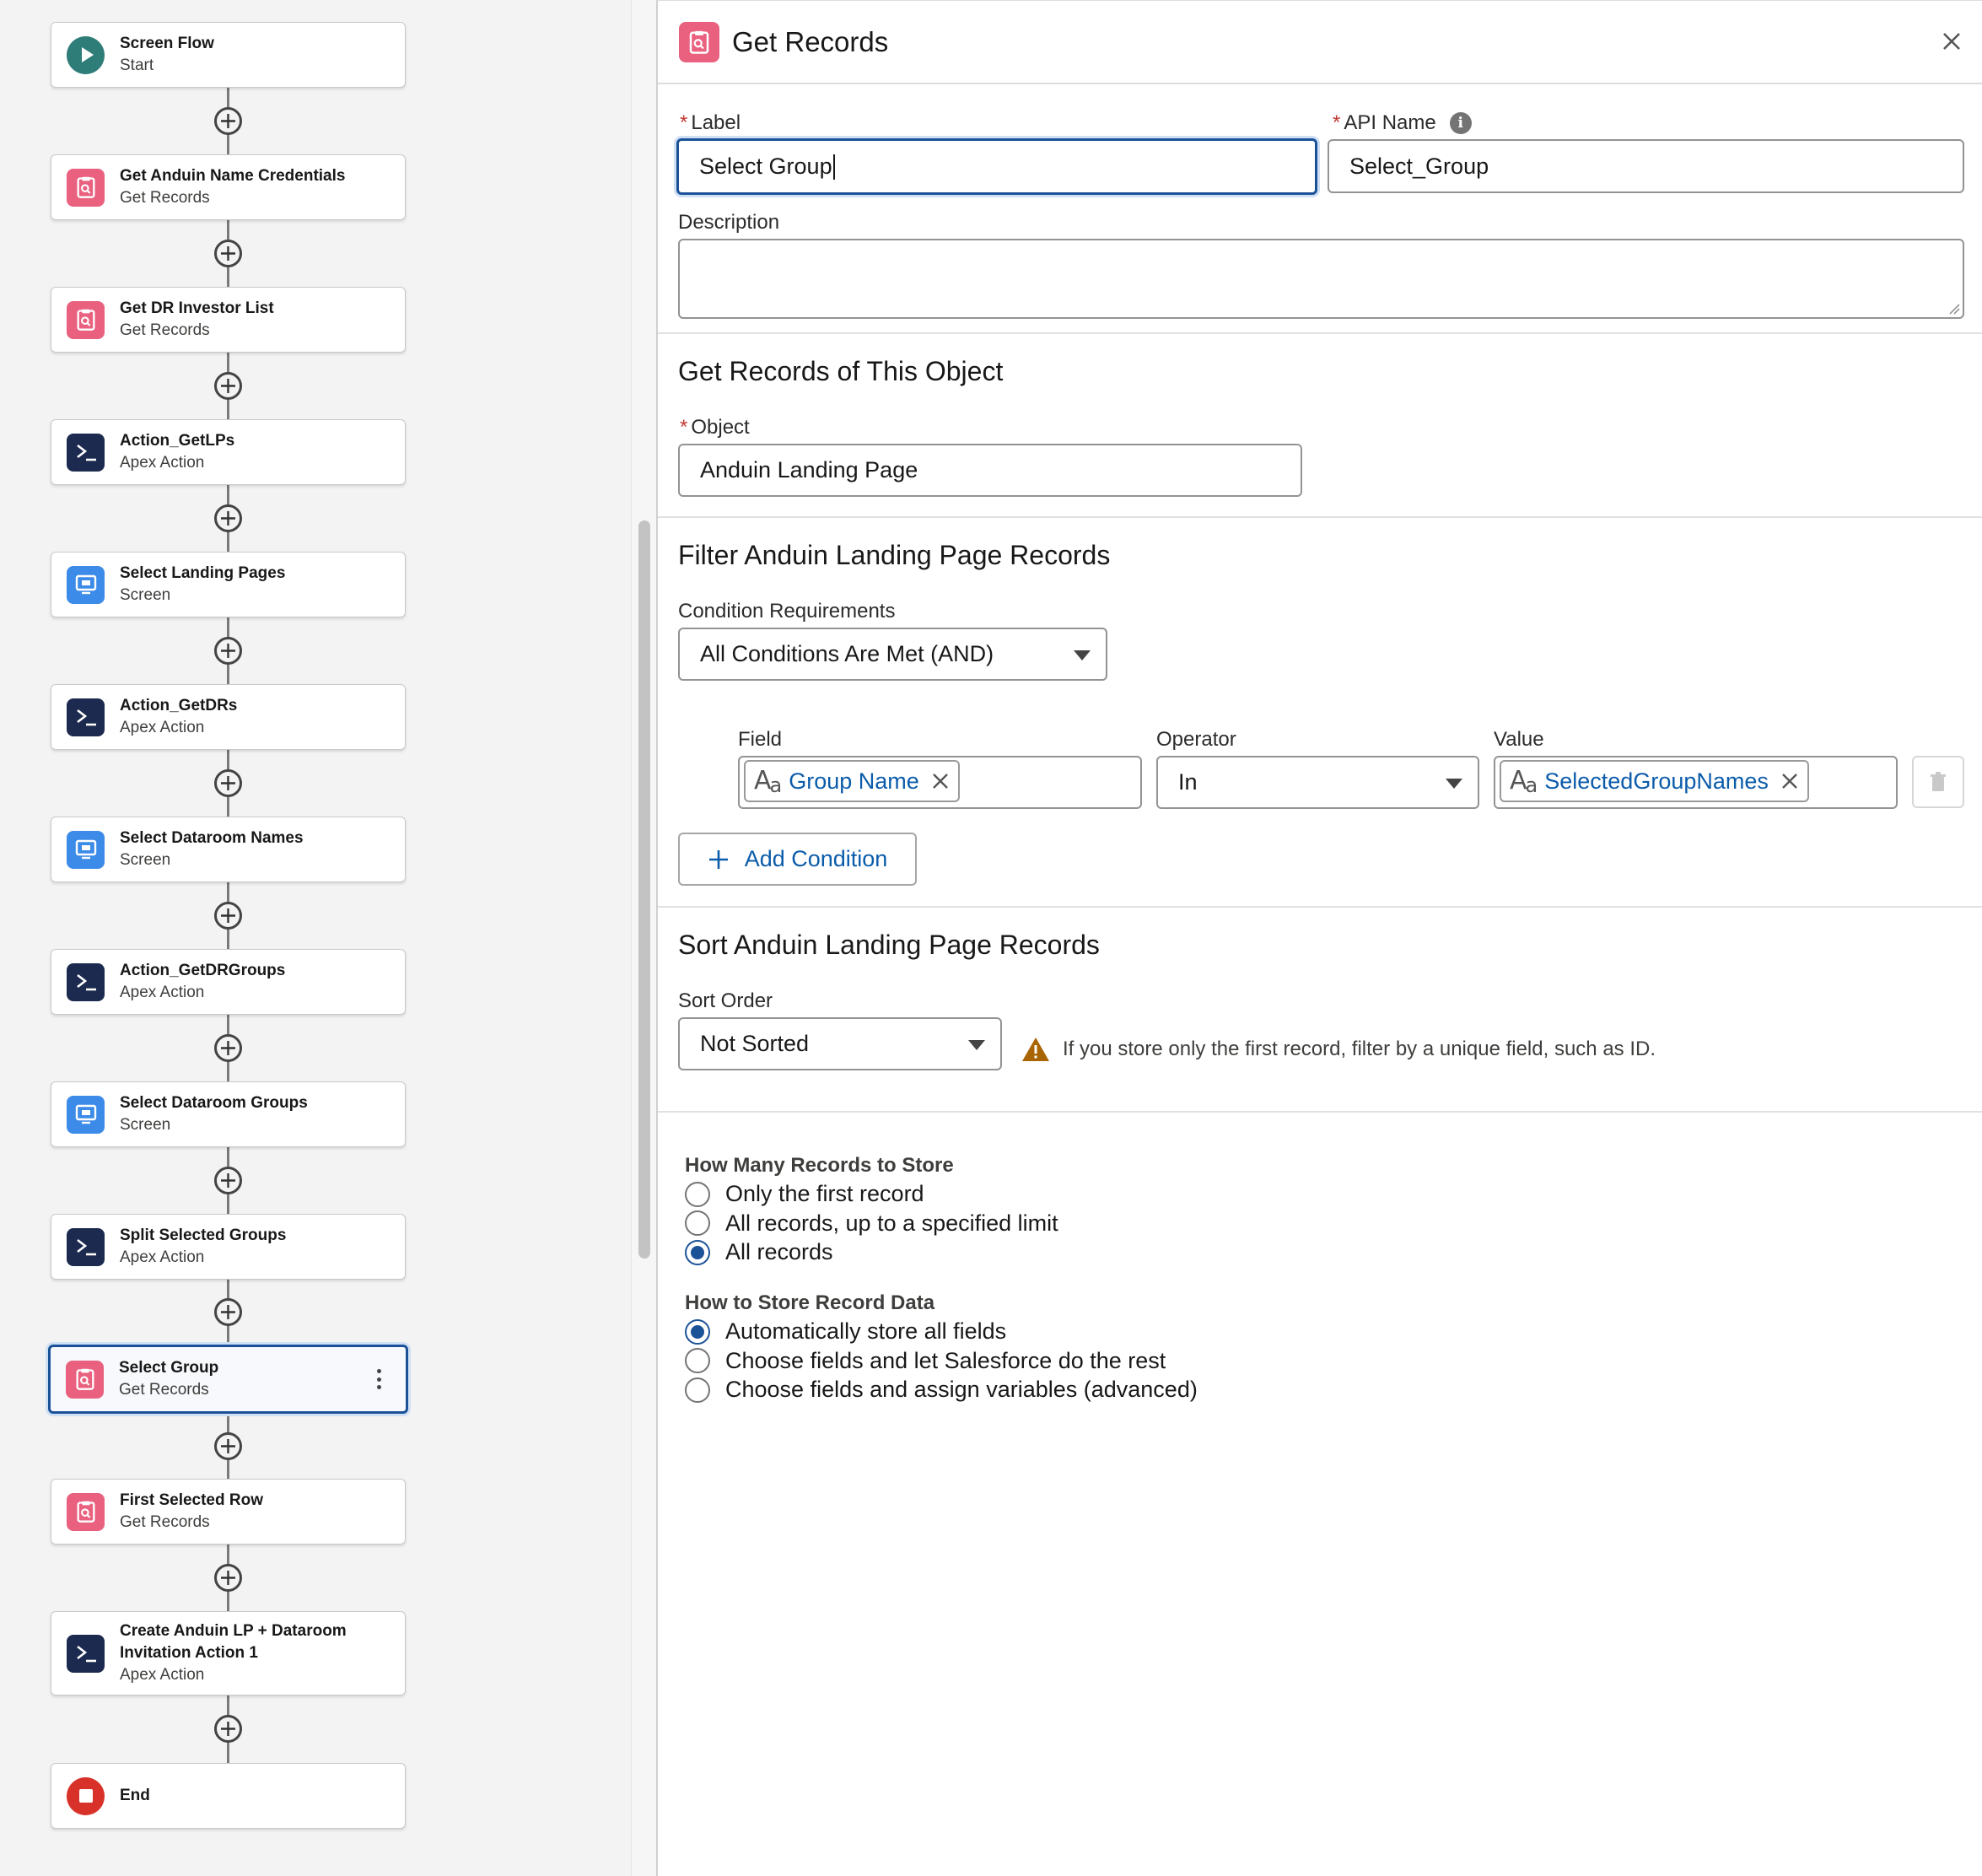 The height and width of the screenshot is (1876, 1982). Describe the element at coordinates (1951, 41) in the screenshot. I see `close-icon` at that location.